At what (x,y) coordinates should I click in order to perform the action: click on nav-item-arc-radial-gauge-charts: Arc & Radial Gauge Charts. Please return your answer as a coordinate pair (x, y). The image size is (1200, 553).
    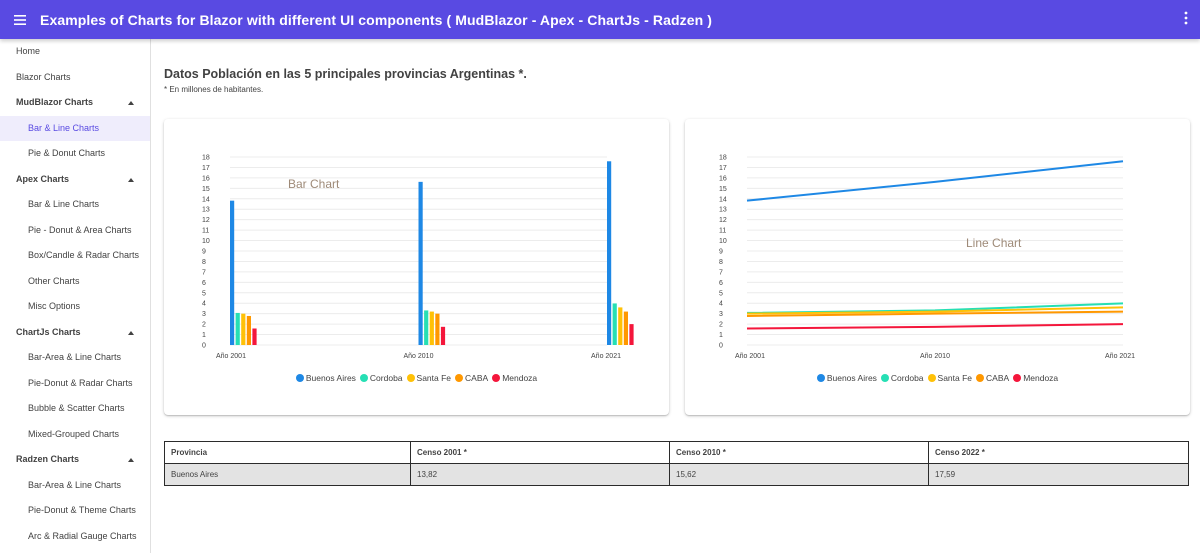
    Looking at the image, I should click on (75, 537).